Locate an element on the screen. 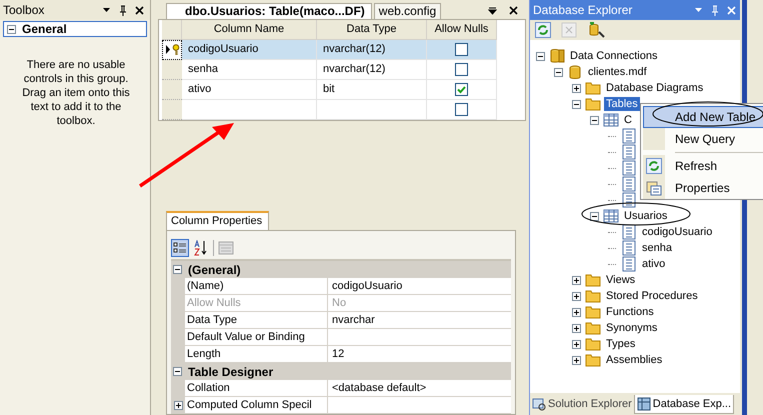 The height and width of the screenshot is (415, 763). row-header is located at coordinates (172, 50).